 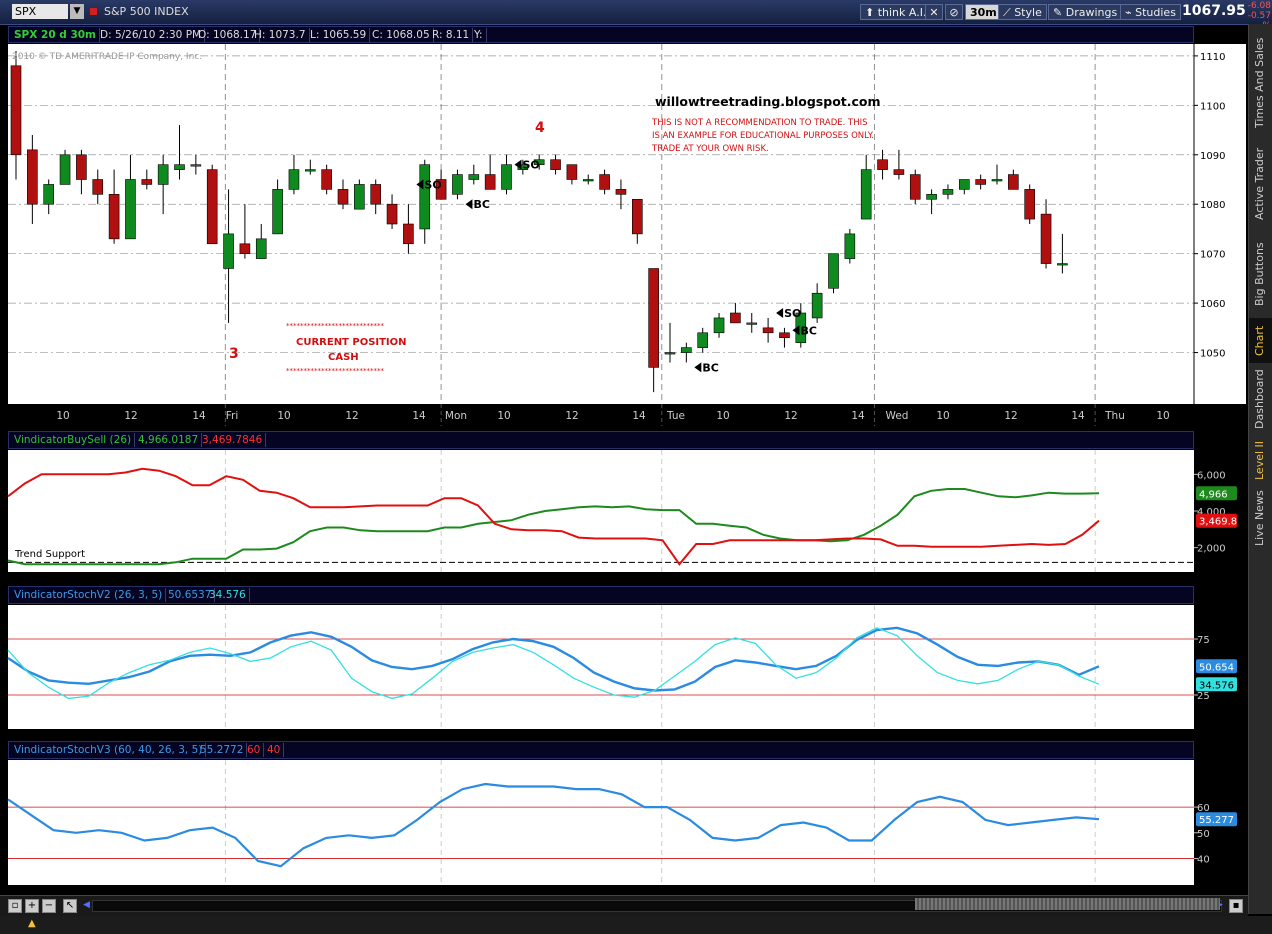 I want to click on stochv3-plot-bg, so click(x=601, y=822).